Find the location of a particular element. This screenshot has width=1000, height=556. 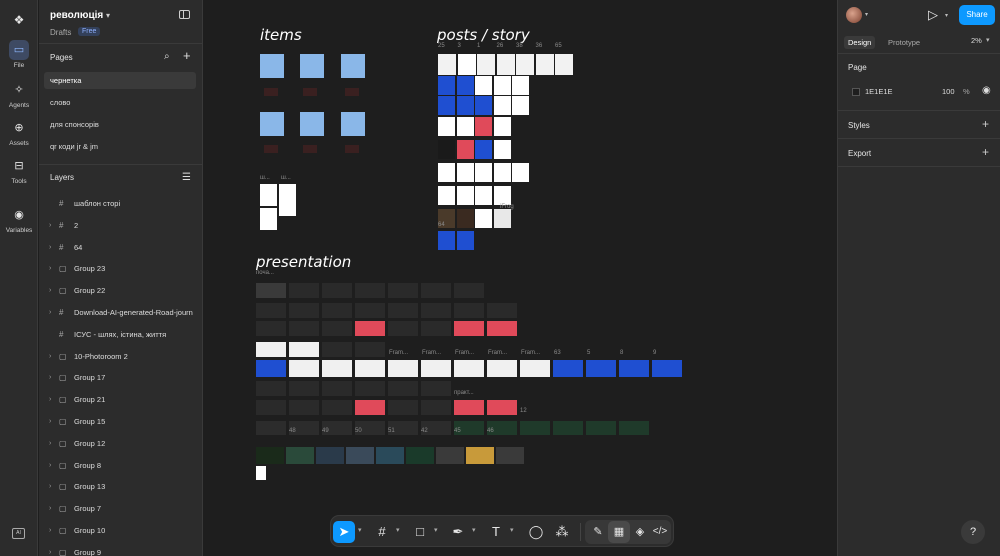

layer-row: # шаблон сторі is located at coordinates (121, 204).